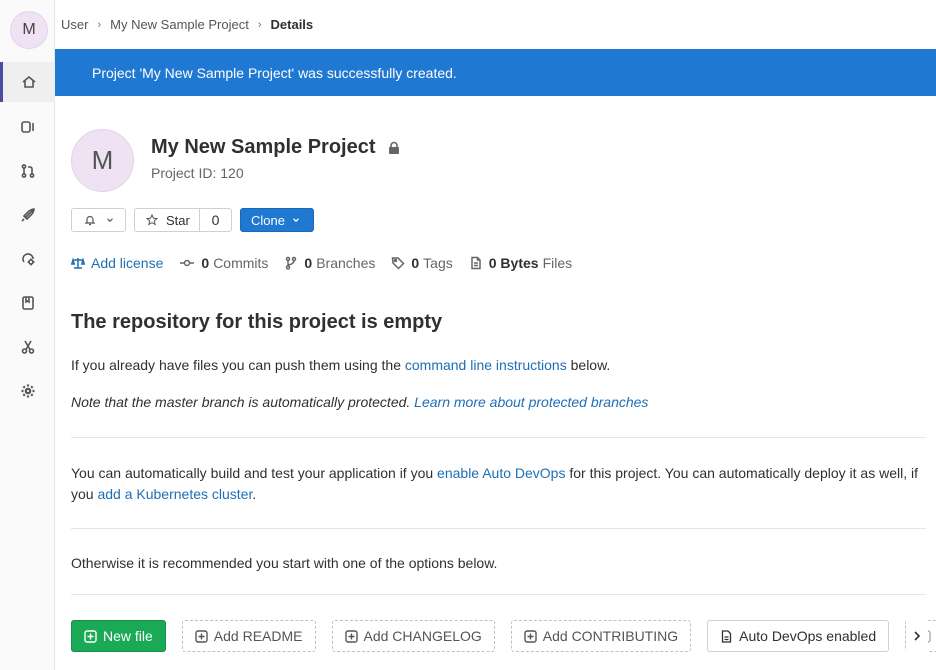 The height and width of the screenshot is (670, 936). I want to click on tags-link: 0 Tags, so click(422, 263).